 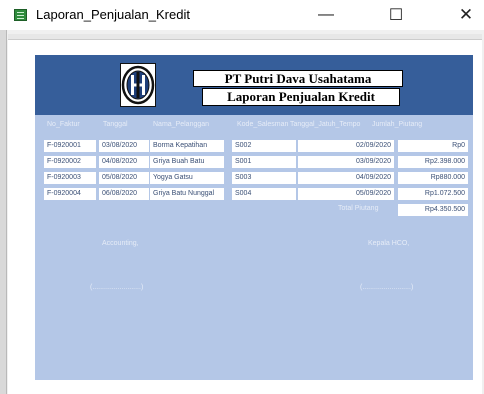 I want to click on total-piutang-label: Total Piutang, so click(x=358, y=208).